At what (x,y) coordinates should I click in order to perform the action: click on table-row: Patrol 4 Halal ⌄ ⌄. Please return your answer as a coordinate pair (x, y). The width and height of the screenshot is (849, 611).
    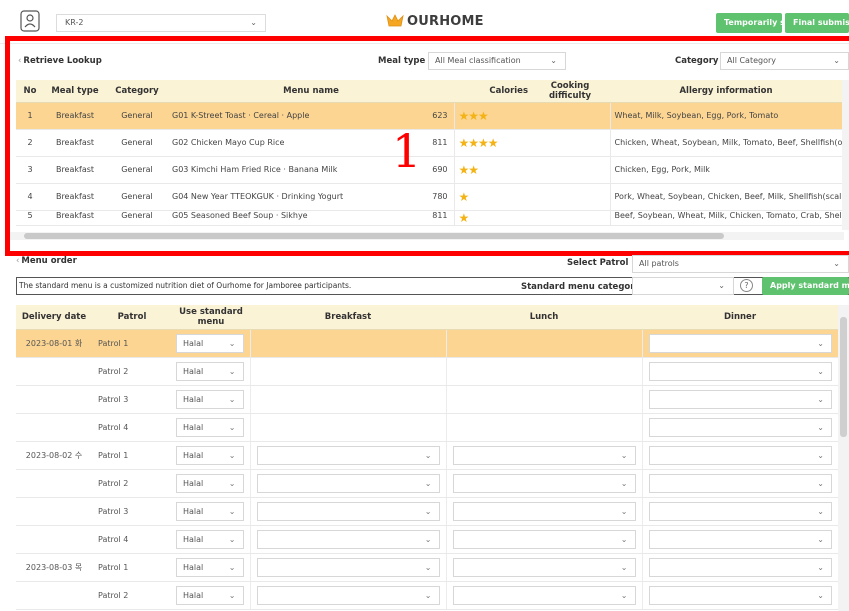
    Looking at the image, I should click on (427, 427).